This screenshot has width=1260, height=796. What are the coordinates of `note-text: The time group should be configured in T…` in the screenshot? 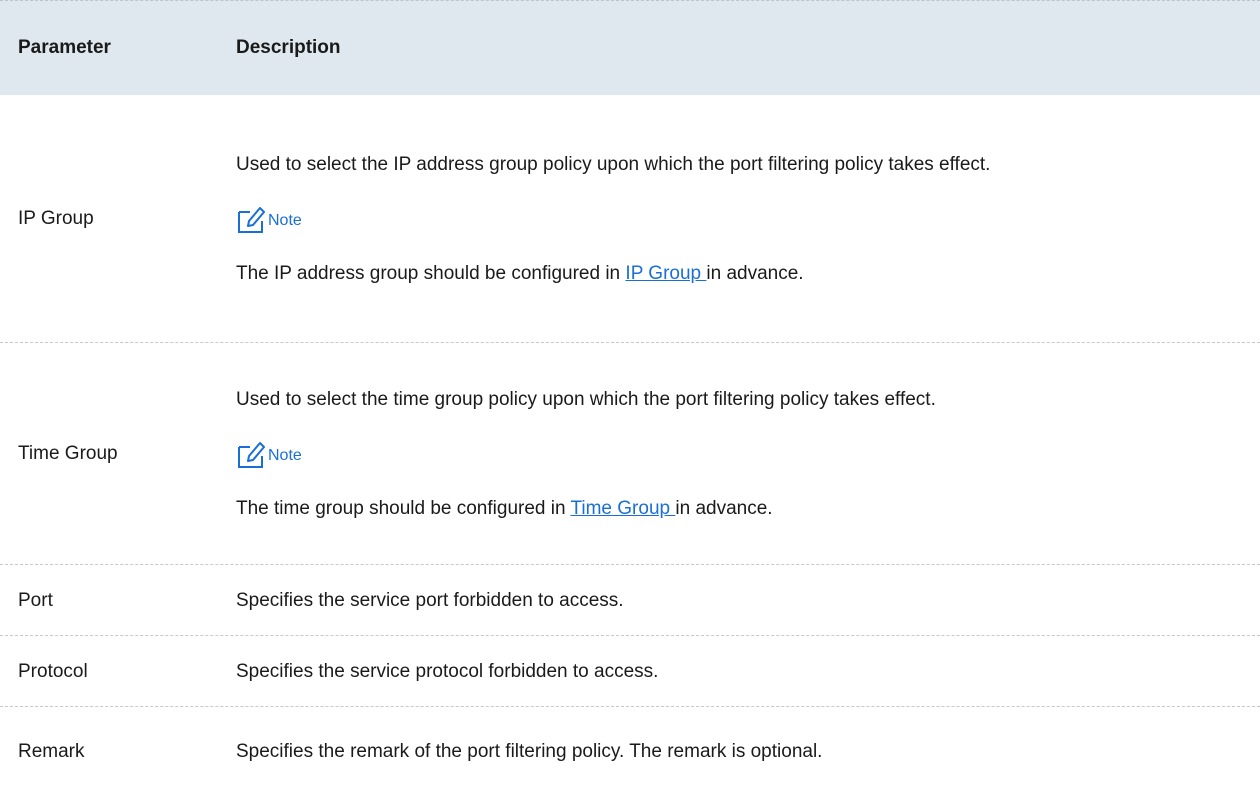 It's located at (739, 508).